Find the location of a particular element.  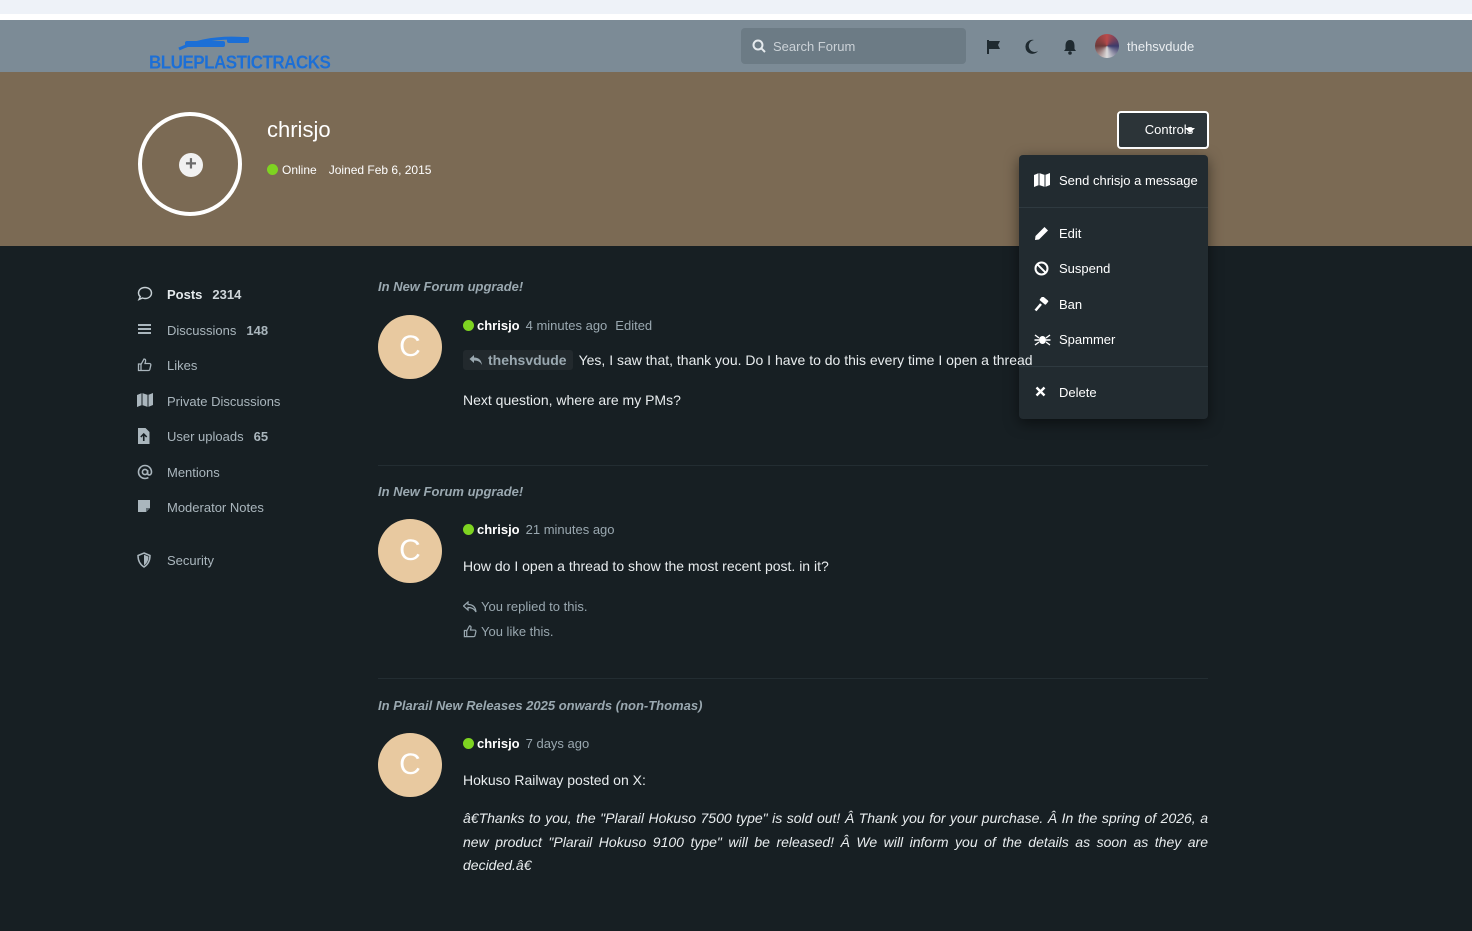

sidebar-item-security: Security is located at coordinates (237, 560).